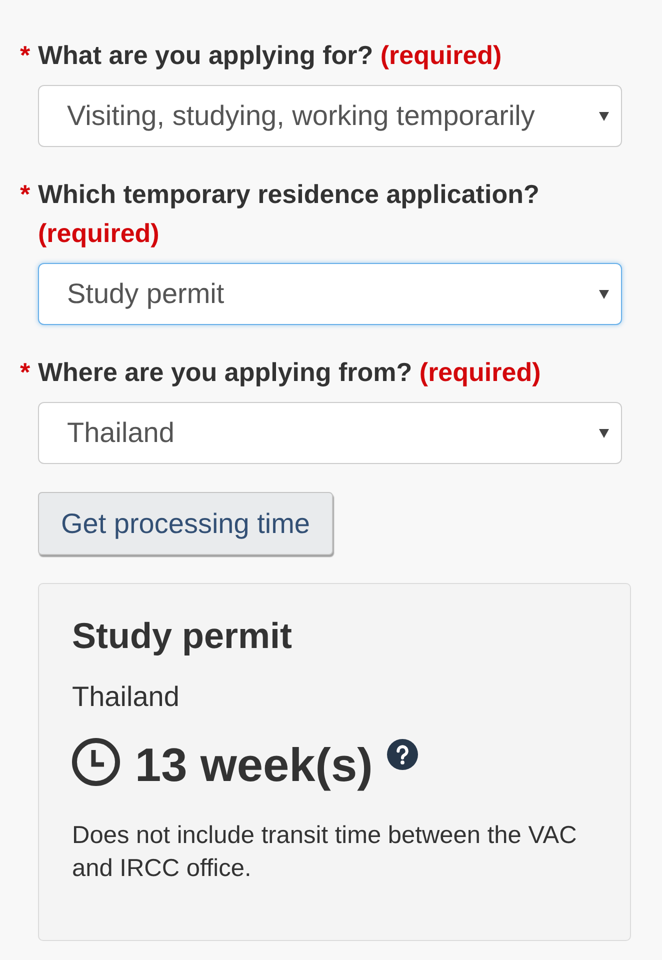 The height and width of the screenshot is (960, 662). Describe the element at coordinates (325, 852) in the screenshot. I see `result-note: Does not include transit time between the VAC and IRCC office.` at that location.